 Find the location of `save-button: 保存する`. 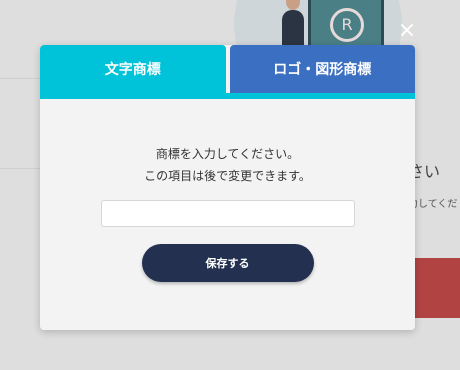

save-button: 保存する is located at coordinates (227, 263).